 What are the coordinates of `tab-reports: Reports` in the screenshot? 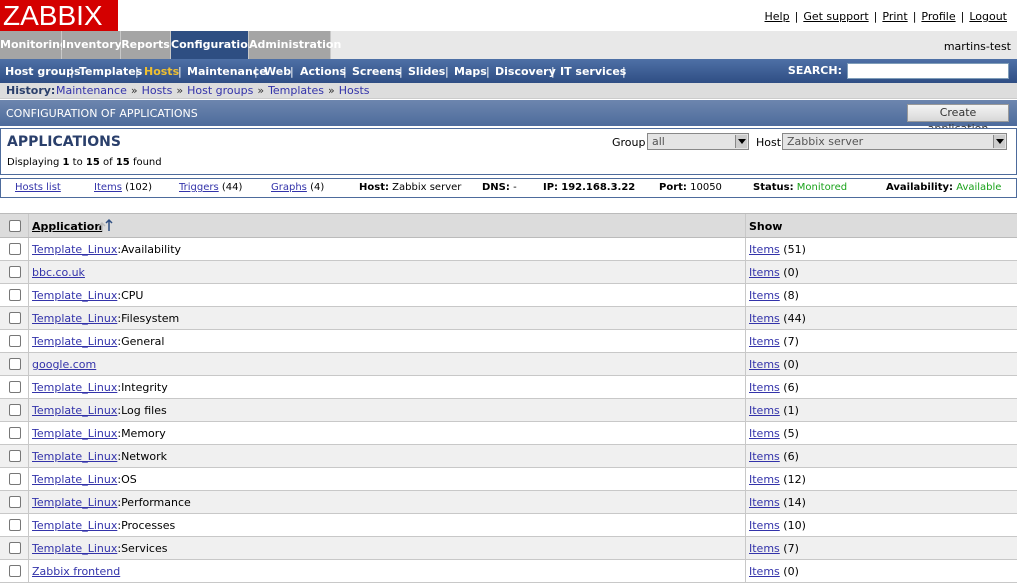 It's located at (146, 45).